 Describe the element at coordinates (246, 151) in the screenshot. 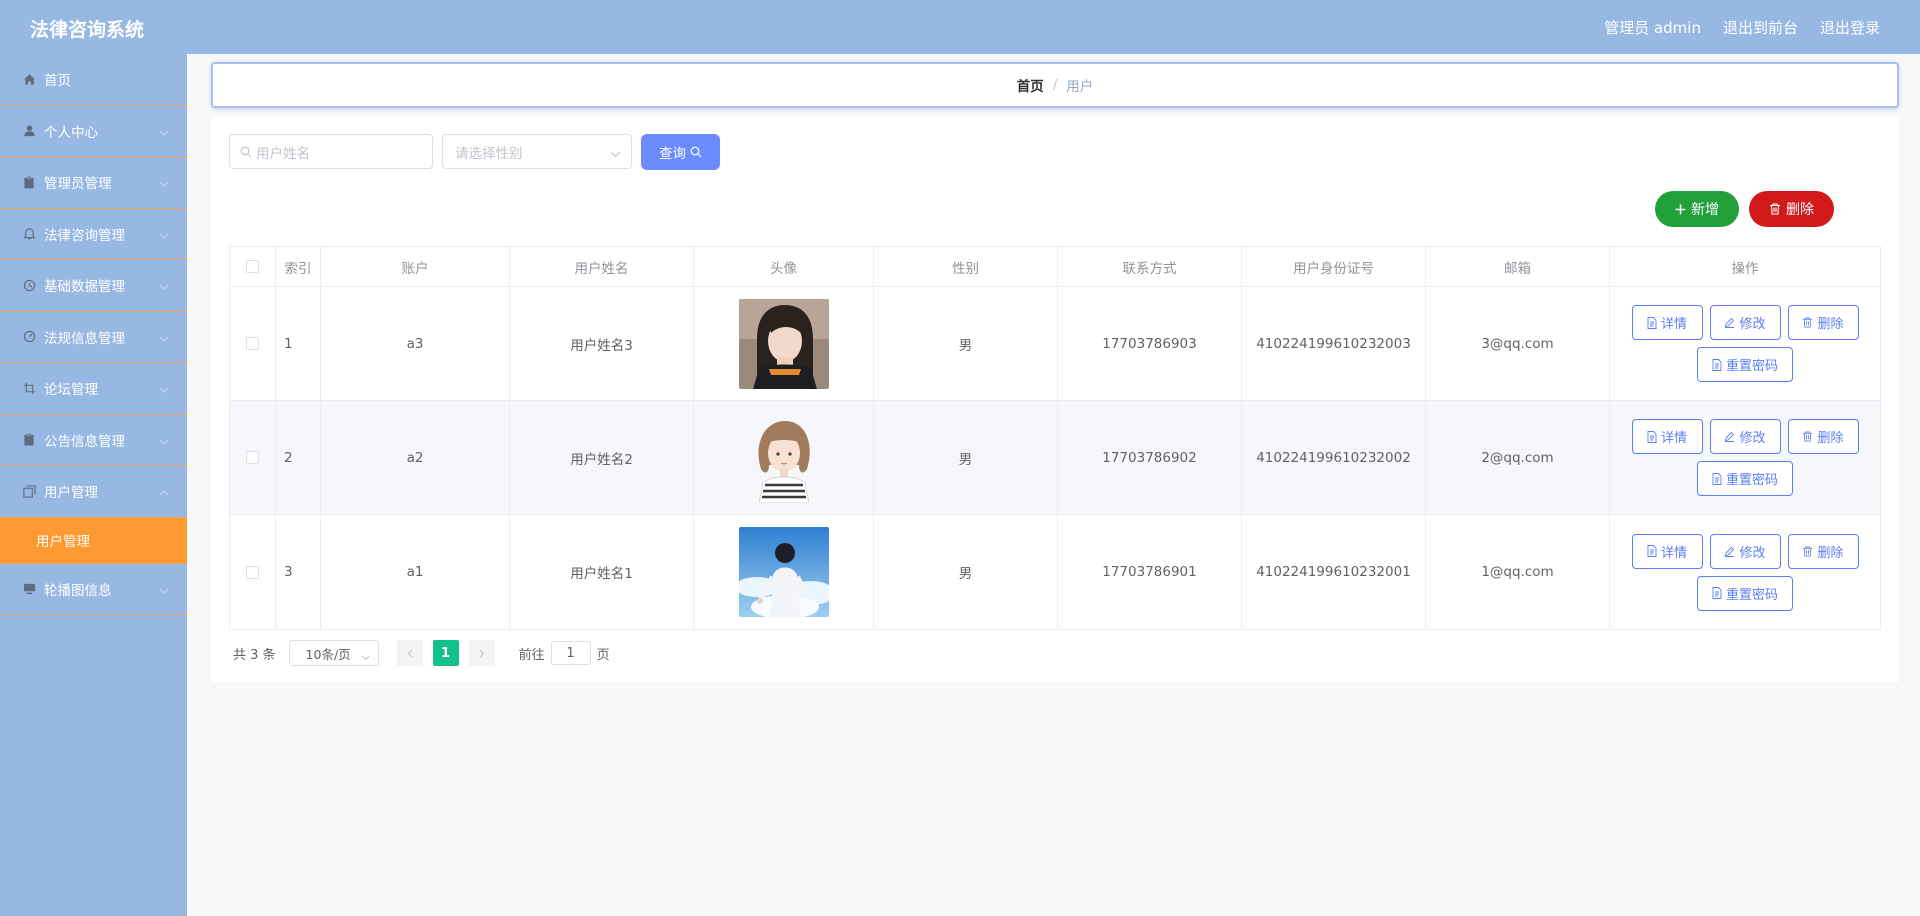

I see `search-icon` at that location.